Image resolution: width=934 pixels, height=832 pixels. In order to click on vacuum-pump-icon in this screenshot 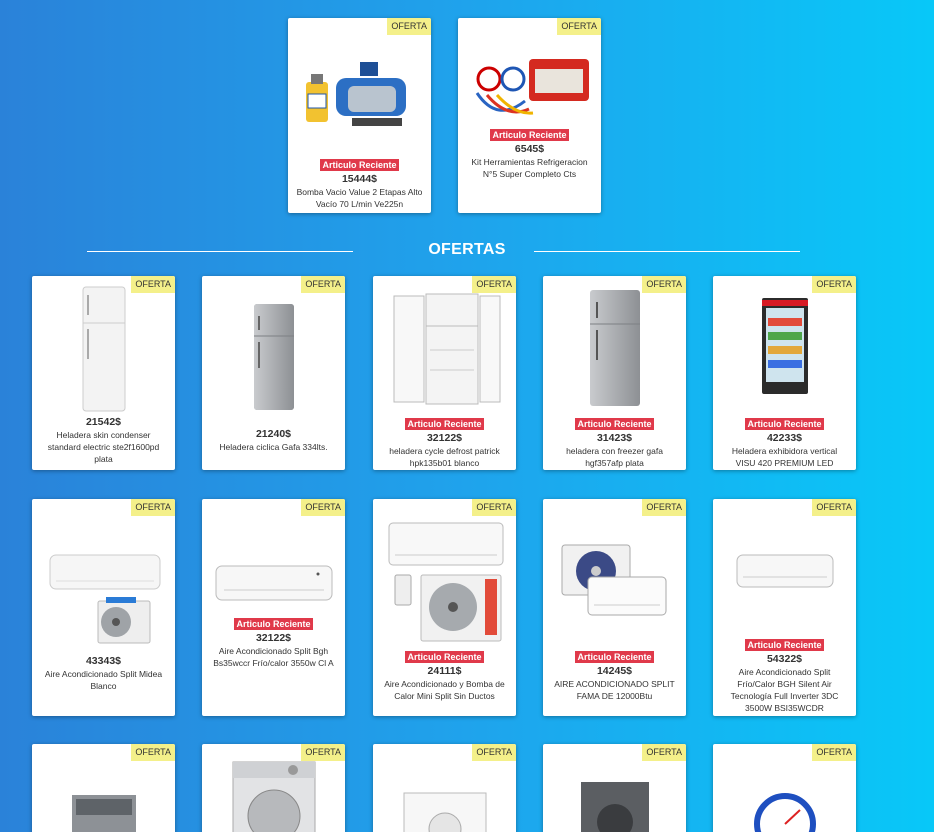, I will do `click(355, 94)`.